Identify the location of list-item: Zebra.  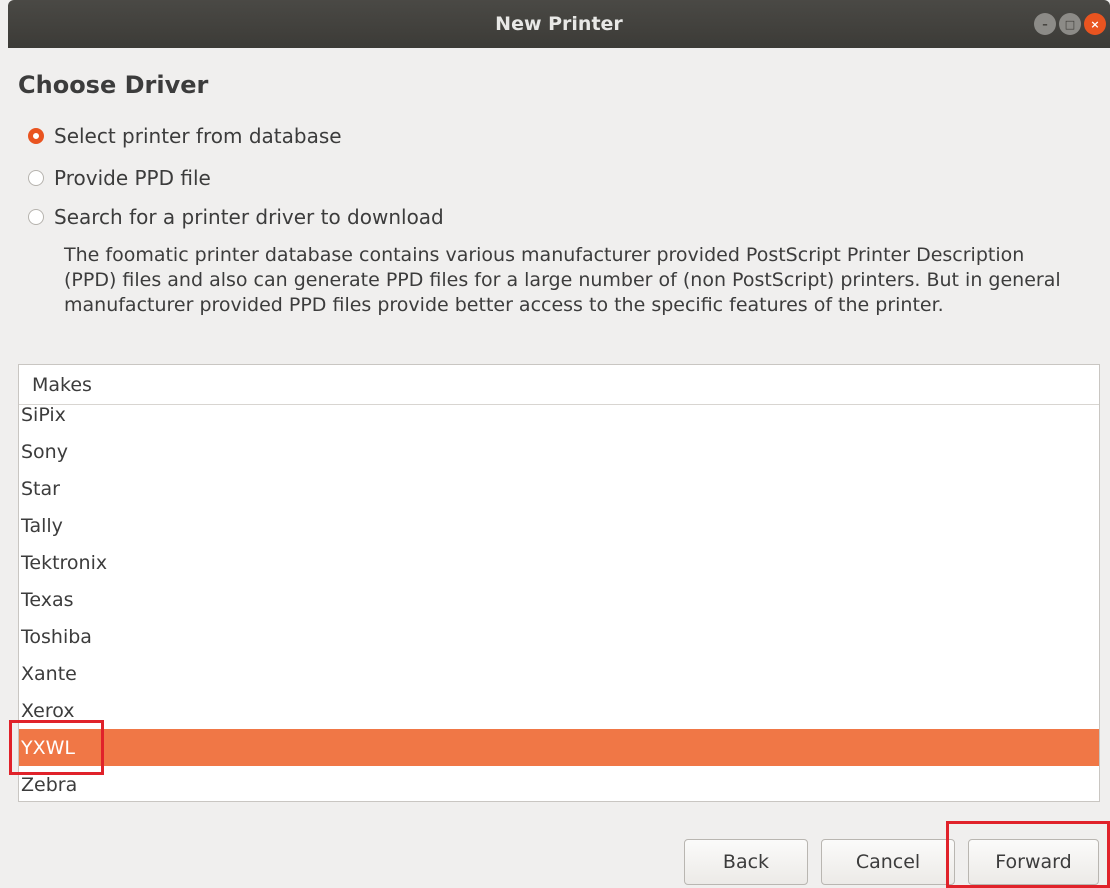
(559, 783).